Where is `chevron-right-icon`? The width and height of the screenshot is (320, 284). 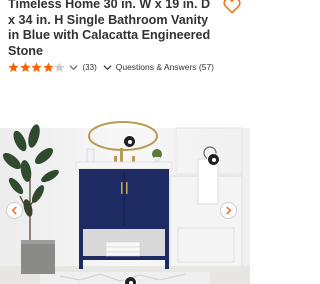 chevron-right-icon is located at coordinates (229, 210).